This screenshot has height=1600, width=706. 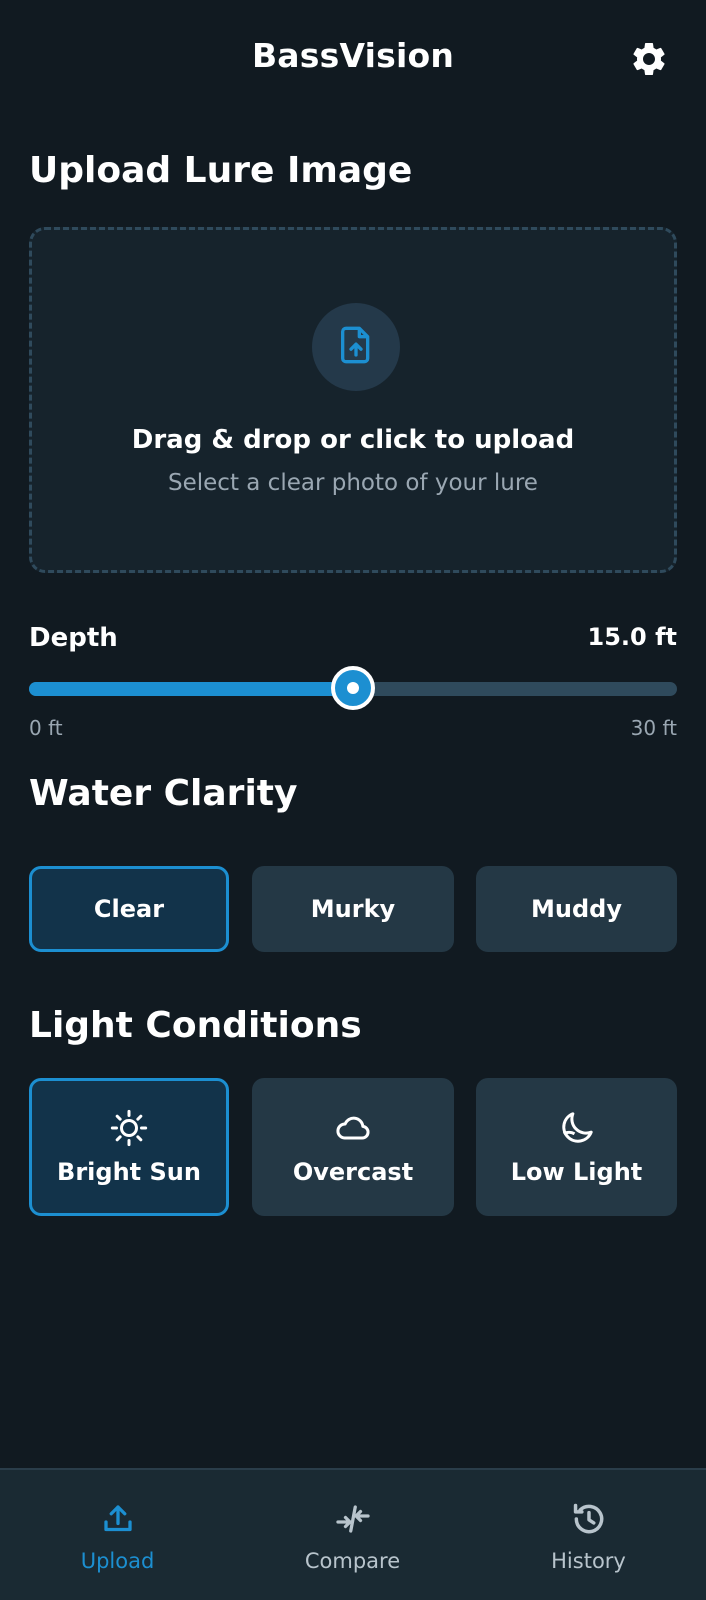 What do you see at coordinates (353, 1519) in the screenshot?
I see `compare-arrows-icon` at bounding box center [353, 1519].